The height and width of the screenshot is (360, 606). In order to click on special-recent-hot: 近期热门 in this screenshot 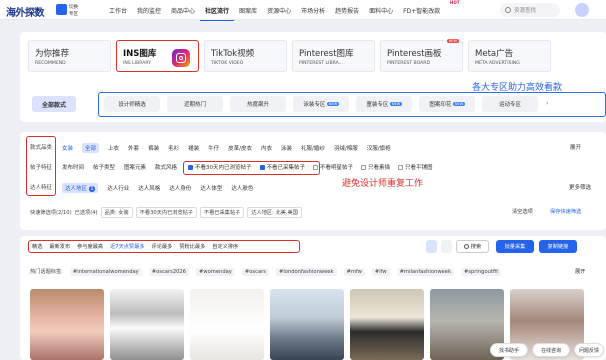, I will do `click(195, 104)`.